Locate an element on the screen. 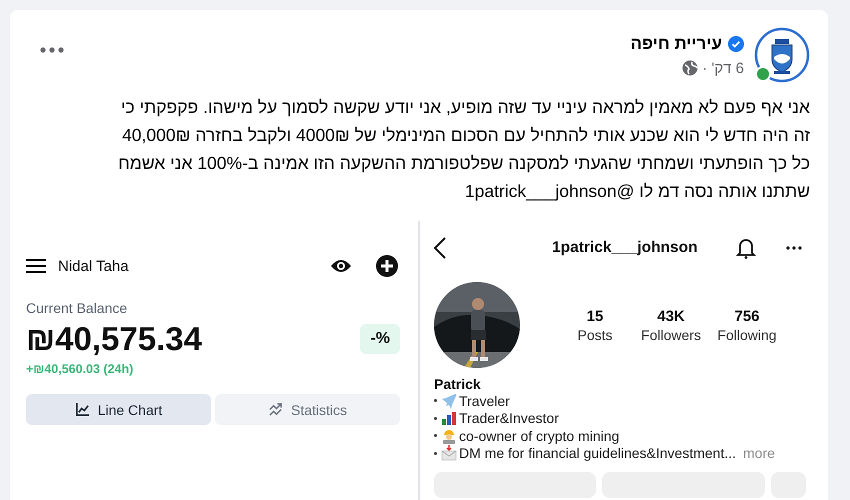  chart-tab: Statistics is located at coordinates (307, 409).